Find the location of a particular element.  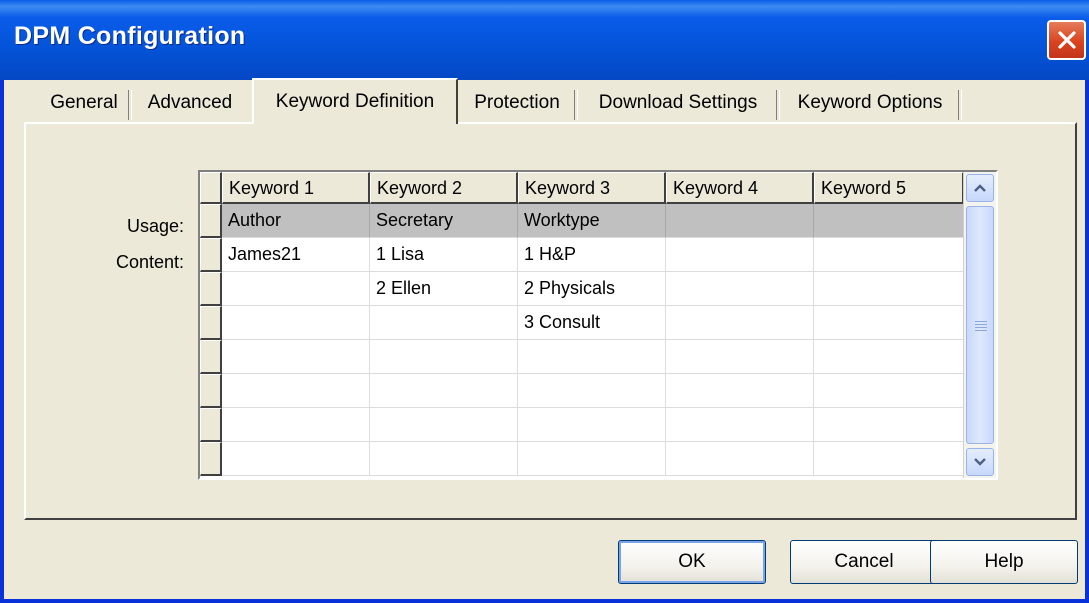

tab-protection: Protection is located at coordinates (517, 103).